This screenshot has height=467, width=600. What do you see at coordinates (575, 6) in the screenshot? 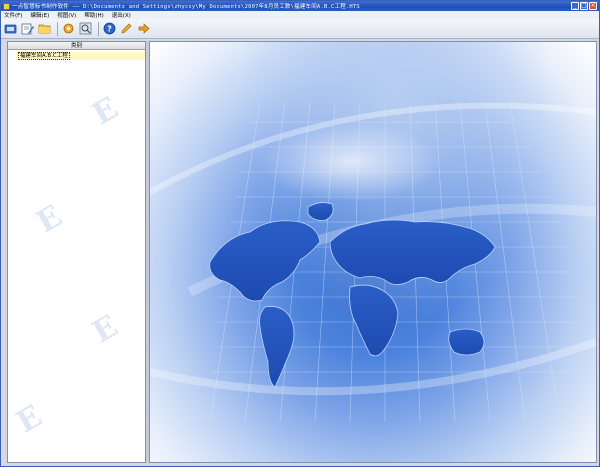
I see `minimize-button: _` at bounding box center [575, 6].